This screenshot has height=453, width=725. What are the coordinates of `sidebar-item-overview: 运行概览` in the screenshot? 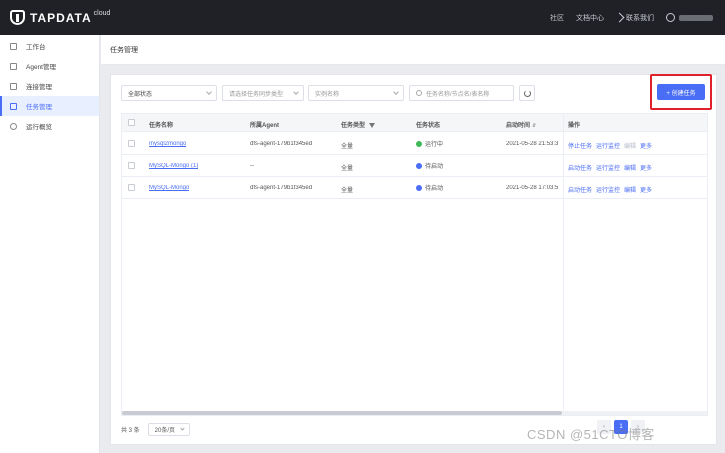 It's located at (49, 126).